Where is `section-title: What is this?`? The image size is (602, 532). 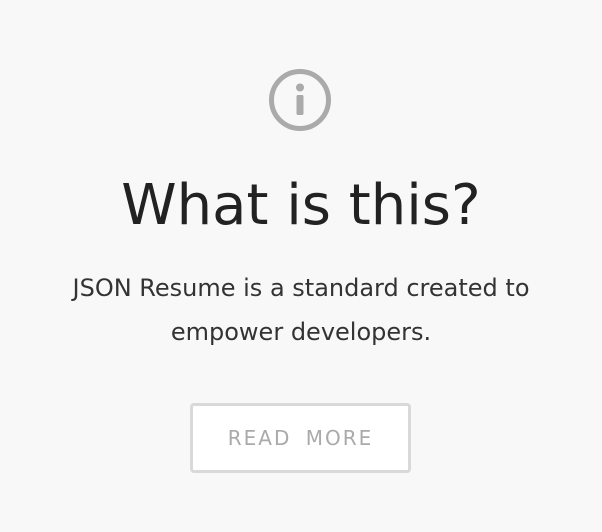 section-title: What is this? is located at coordinates (301, 205).